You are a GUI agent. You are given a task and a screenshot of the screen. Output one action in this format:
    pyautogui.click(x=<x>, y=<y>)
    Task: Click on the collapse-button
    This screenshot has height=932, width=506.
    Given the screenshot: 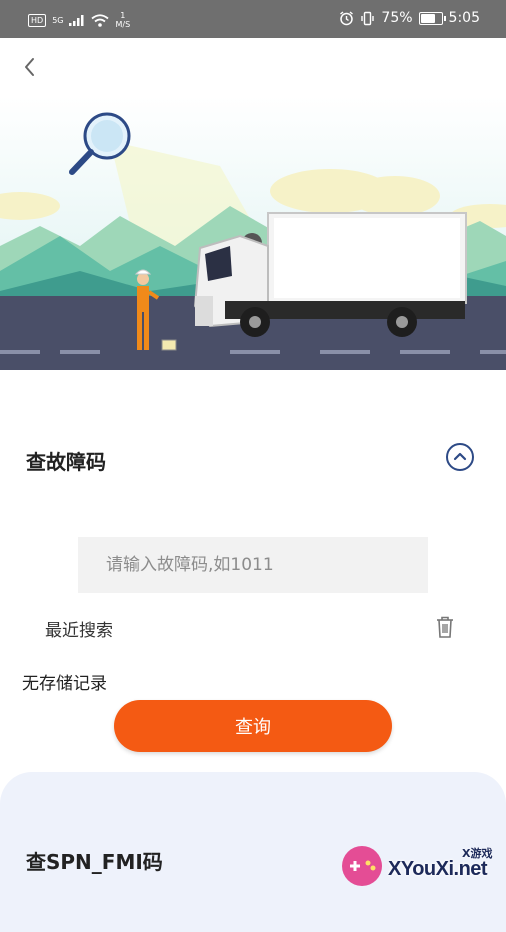 What is the action you would take?
    pyautogui.click(x=460, y=457)
    